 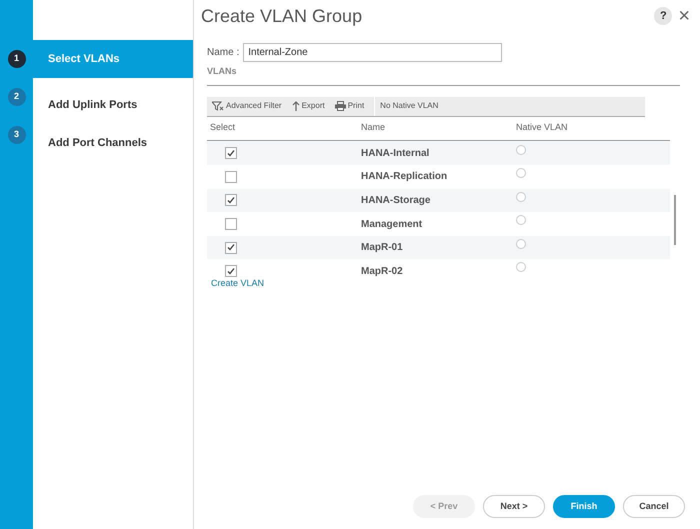 What do you see at coordinates (382, 271) in the screenshot?
I see `vlan-name: MapR-02` at bounding box center [382, 271].